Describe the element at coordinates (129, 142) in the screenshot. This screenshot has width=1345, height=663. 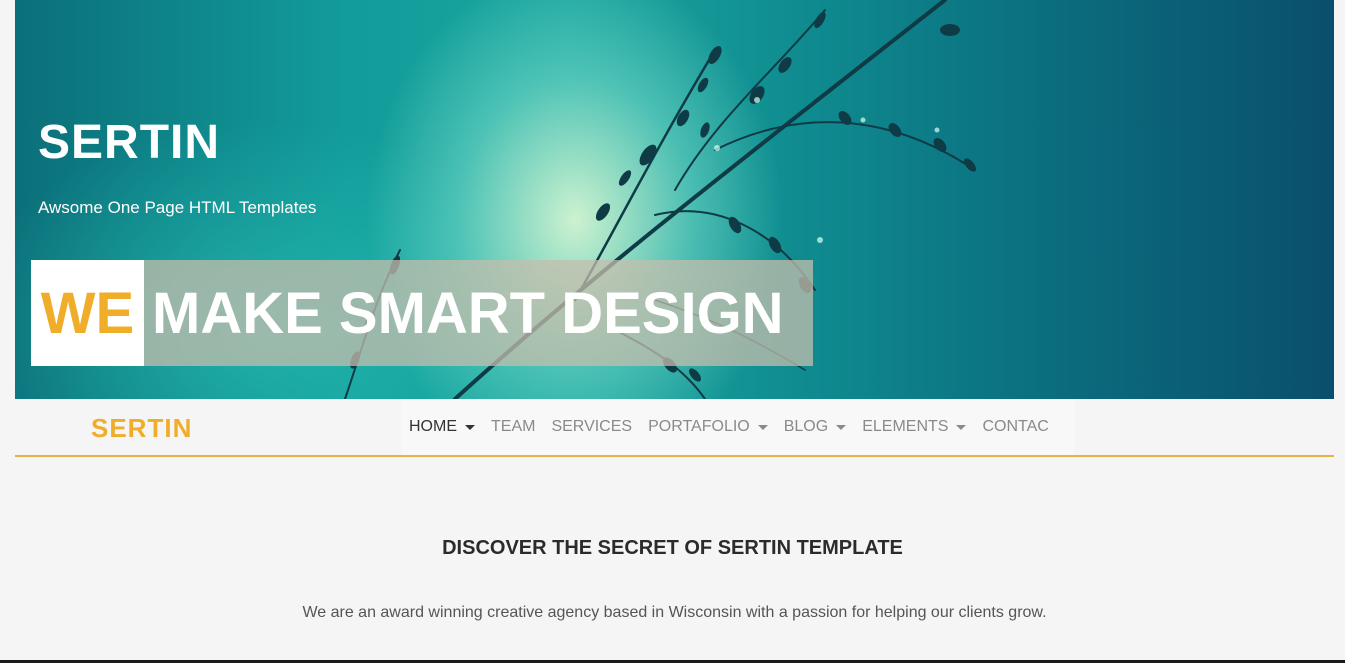
I see `hero-title: SERTIN` at that location.